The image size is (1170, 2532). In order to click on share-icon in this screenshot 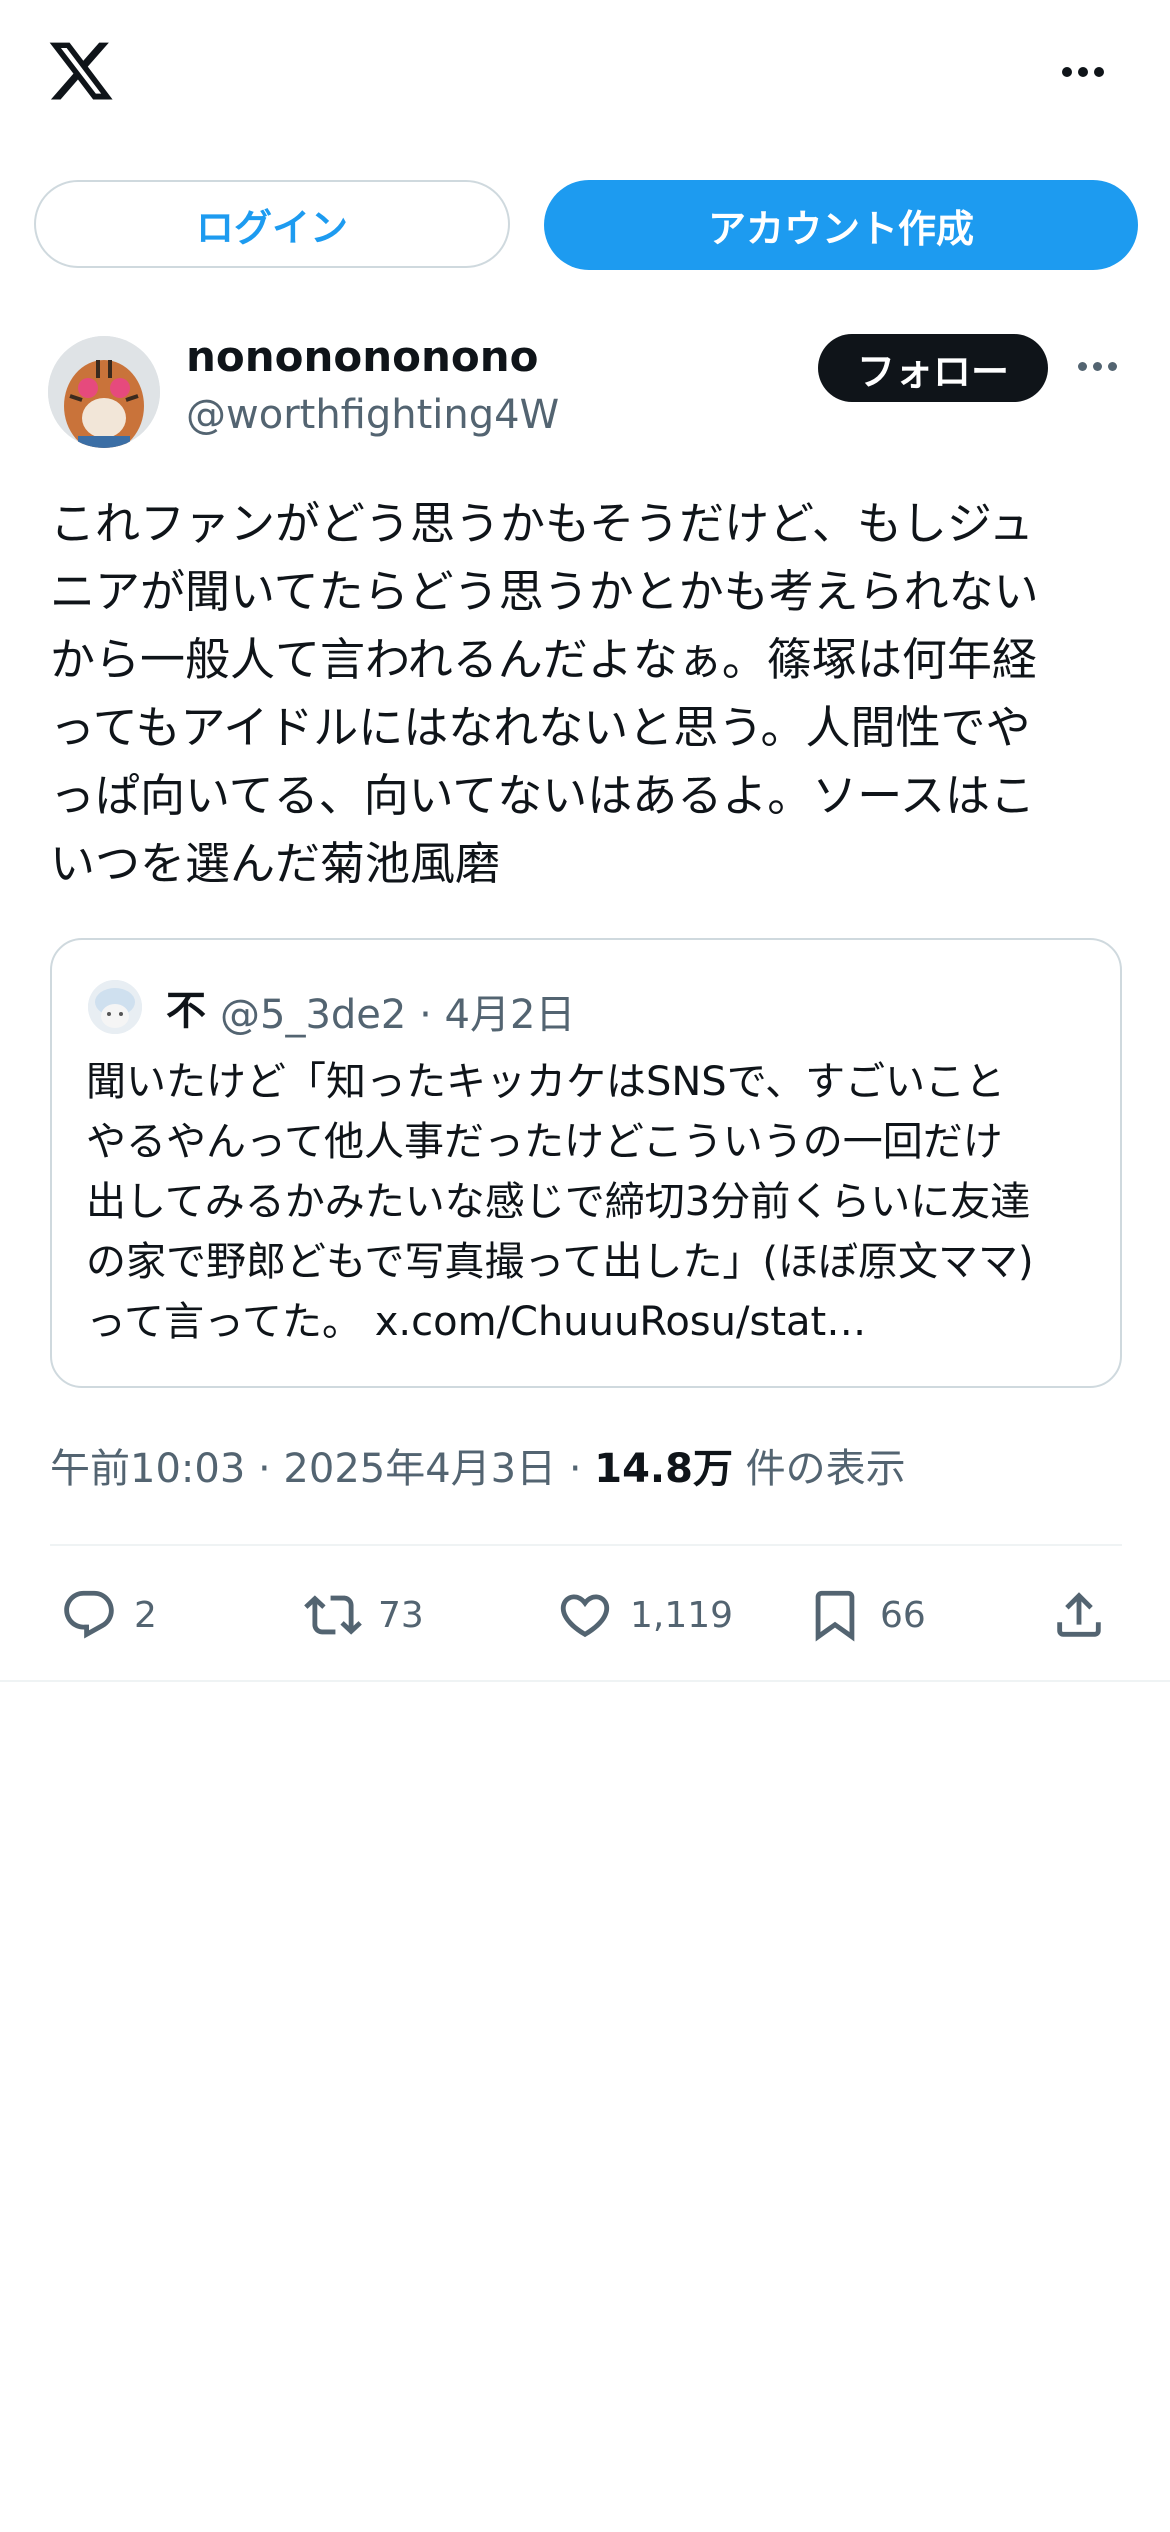, I will do `click(1079, 1614)`.